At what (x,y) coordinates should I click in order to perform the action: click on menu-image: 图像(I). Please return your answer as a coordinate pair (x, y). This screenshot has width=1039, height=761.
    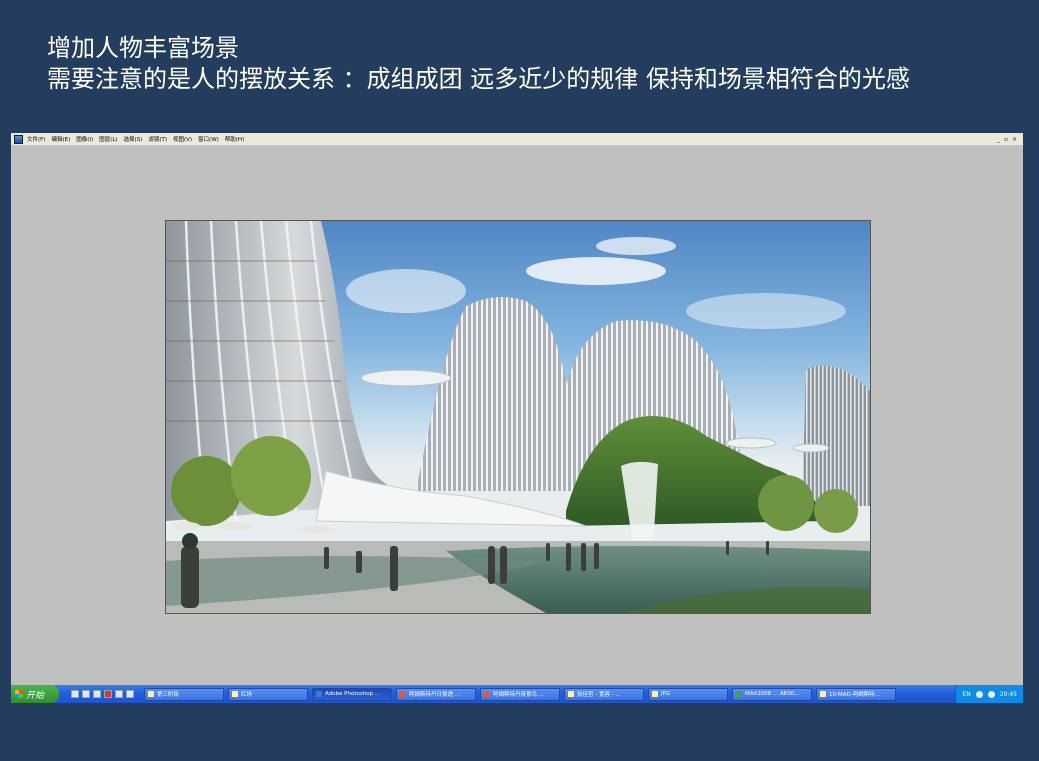
    Looking at the image, I should click on (84, 139).